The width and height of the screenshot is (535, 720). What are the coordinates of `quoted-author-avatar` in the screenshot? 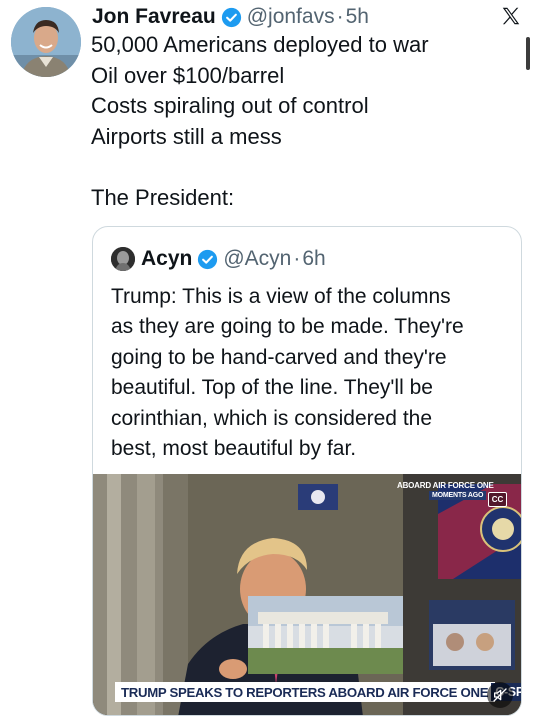 It's located at (123, 259).